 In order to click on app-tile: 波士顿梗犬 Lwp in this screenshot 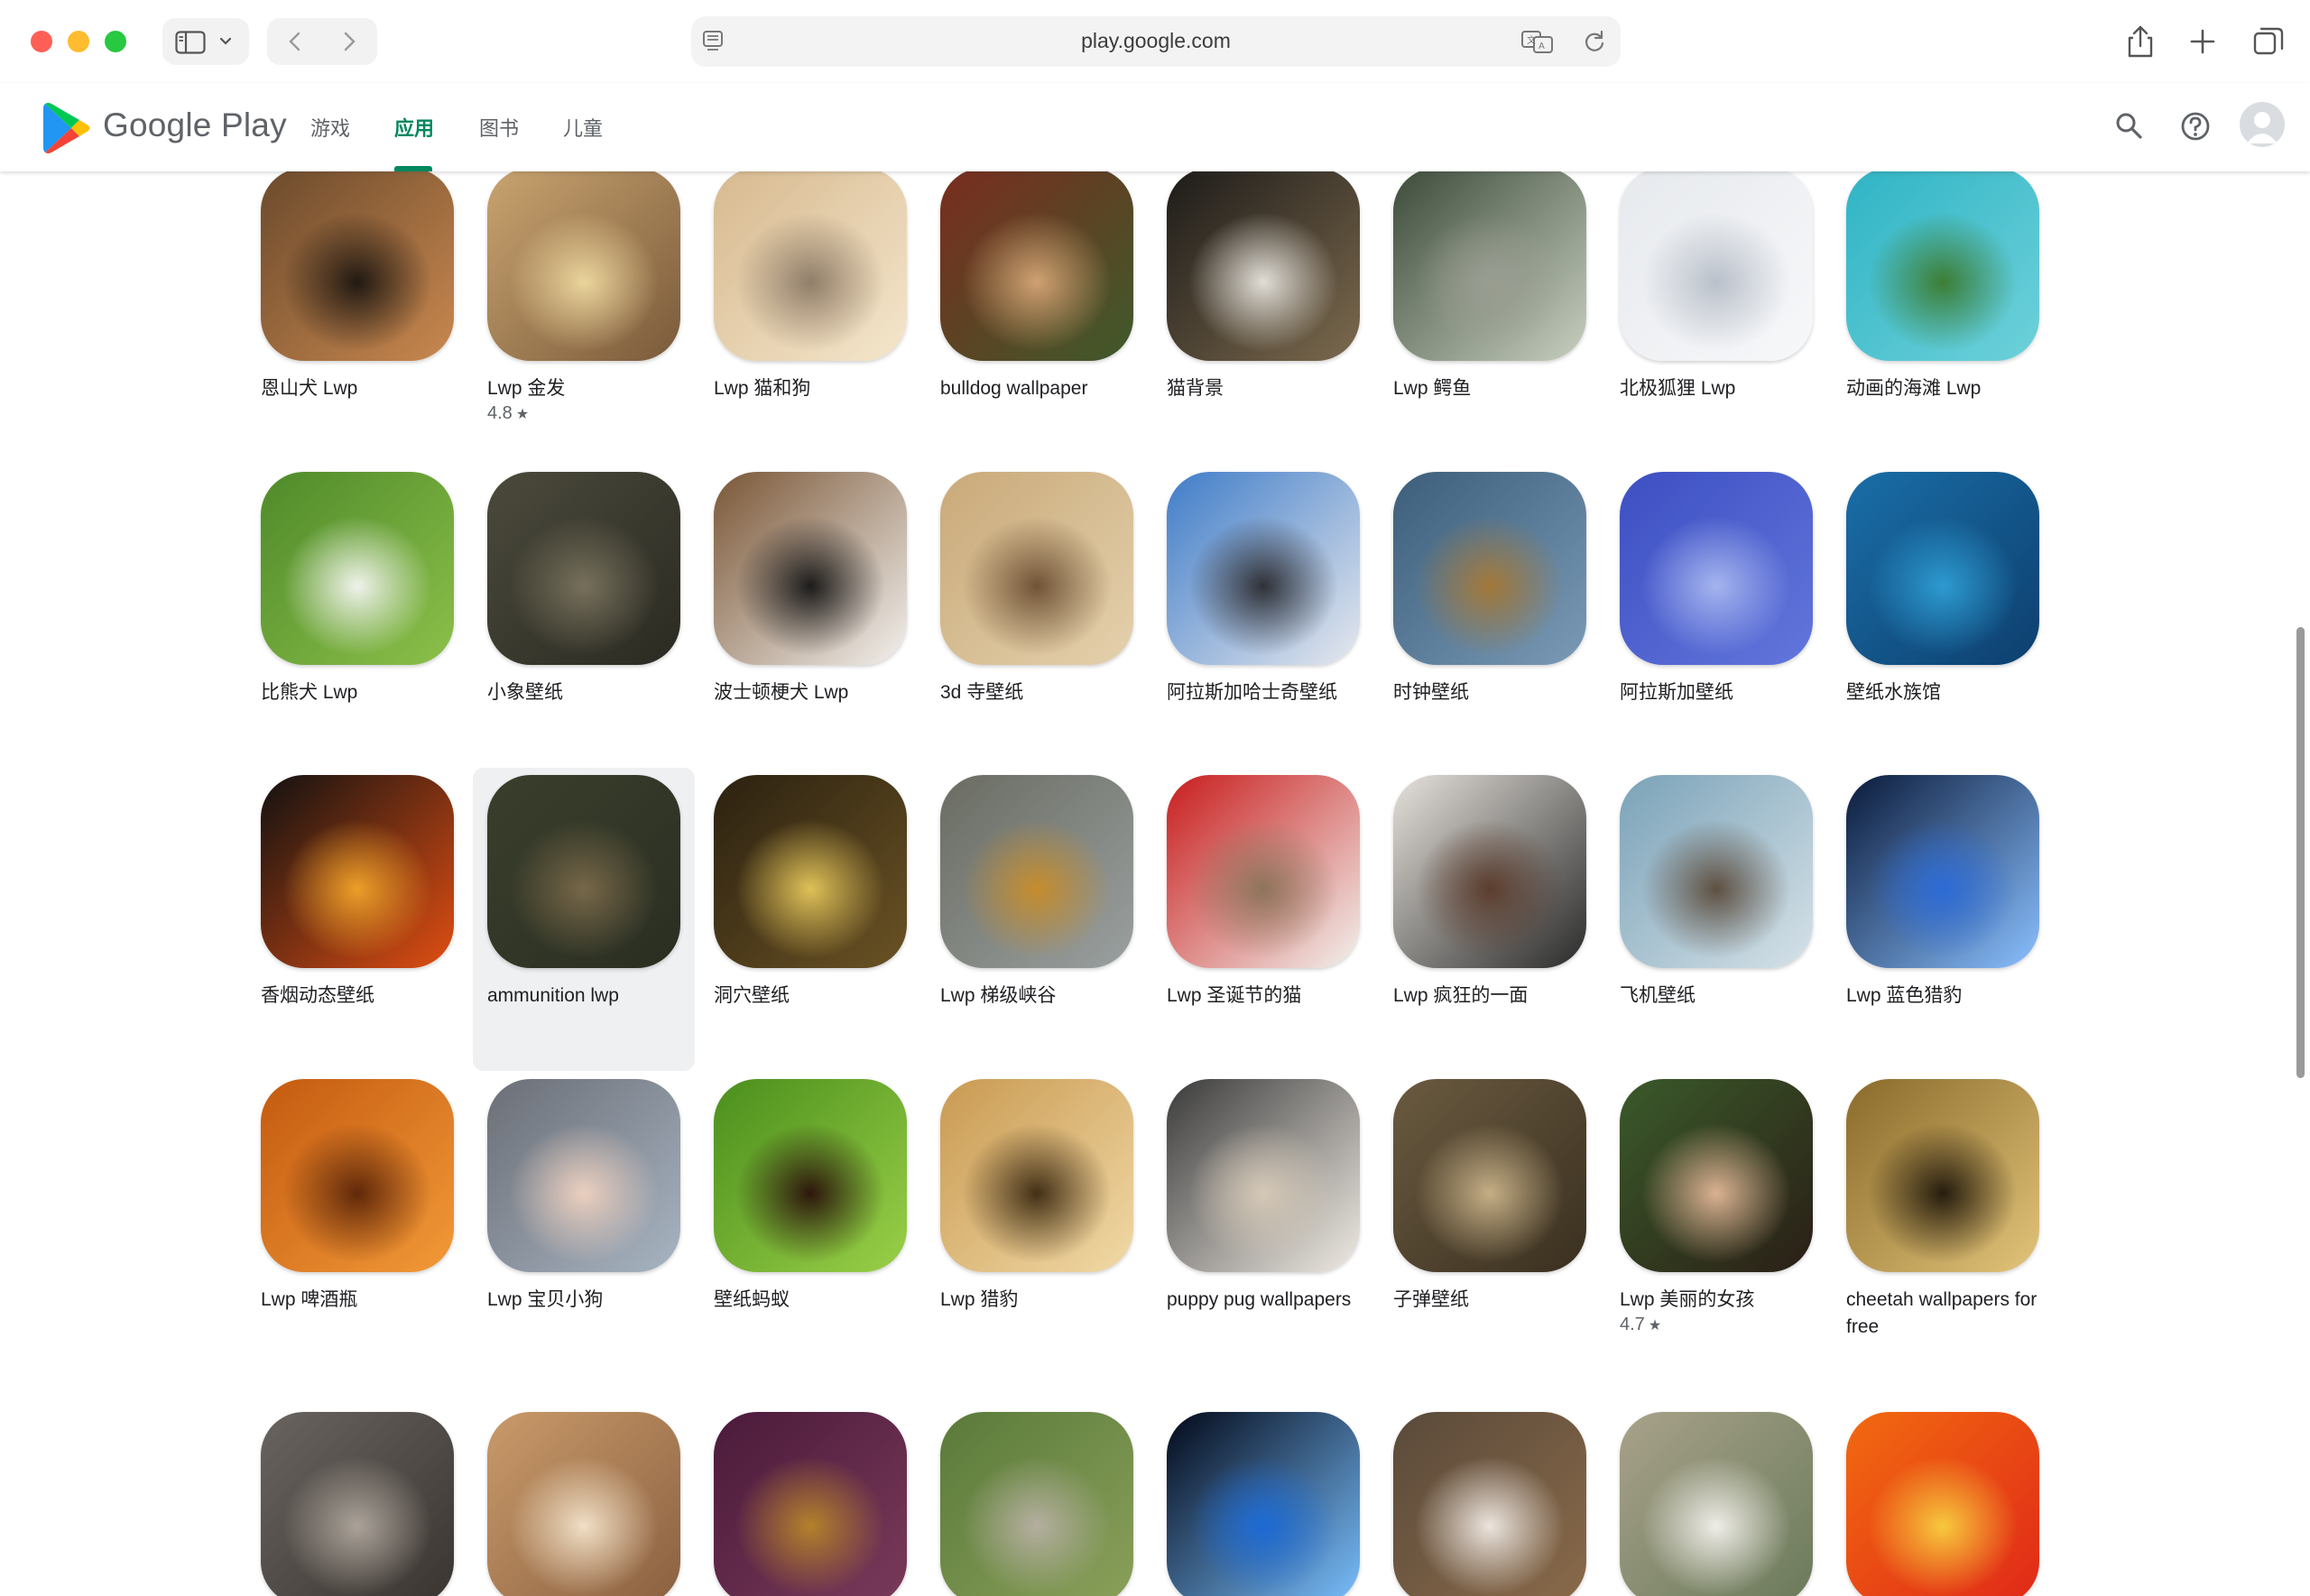, I will do `click(810, 600)`.